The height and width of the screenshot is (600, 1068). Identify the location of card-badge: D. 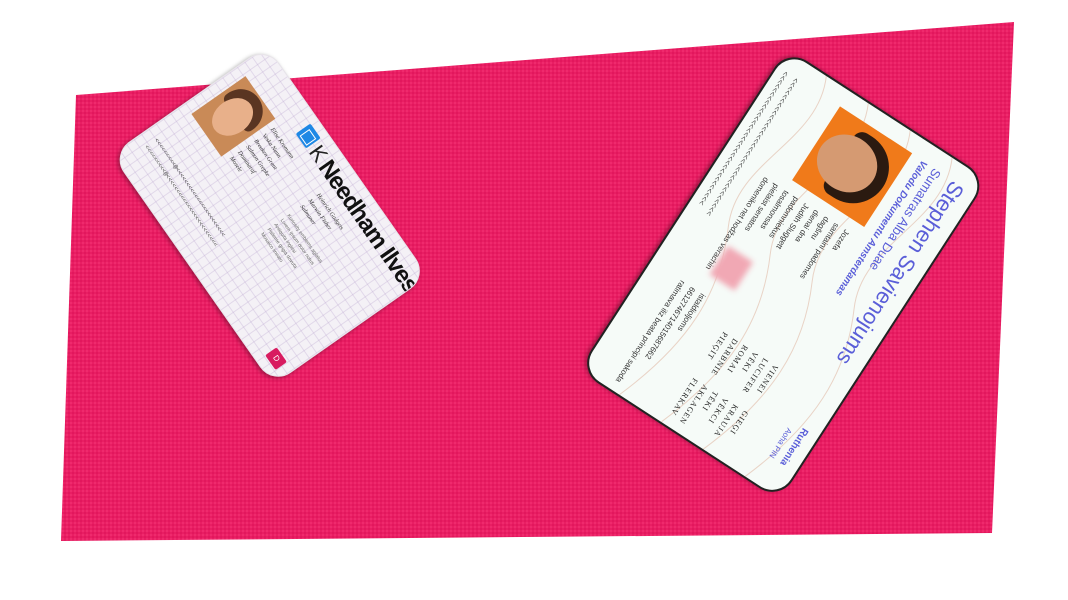
(276, 359).